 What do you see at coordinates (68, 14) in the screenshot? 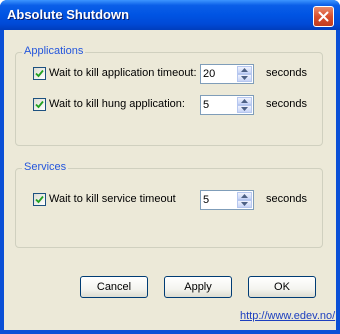
I see `window-title: Absolute Shutdown` at bounding box center [68, 14].